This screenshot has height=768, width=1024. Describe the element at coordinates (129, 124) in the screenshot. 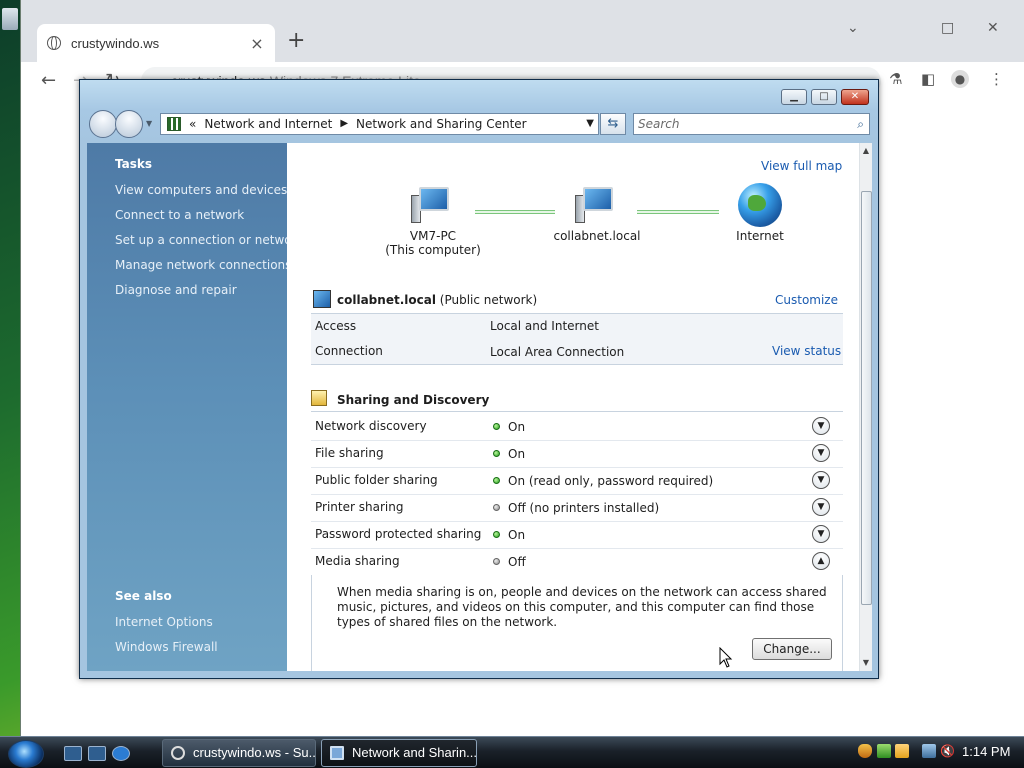

I see `forward-button` at that location.